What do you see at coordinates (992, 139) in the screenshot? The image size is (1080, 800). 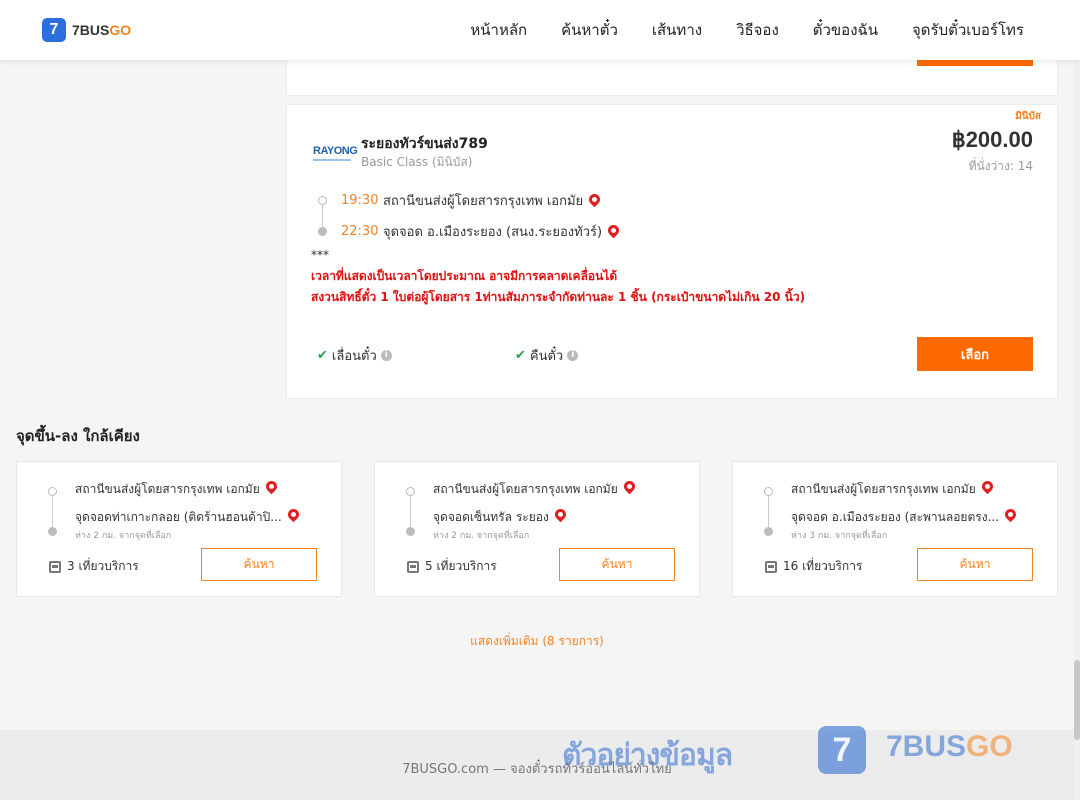 I see `ticket-price: ฿200.00` at bounding box center [992, 139].